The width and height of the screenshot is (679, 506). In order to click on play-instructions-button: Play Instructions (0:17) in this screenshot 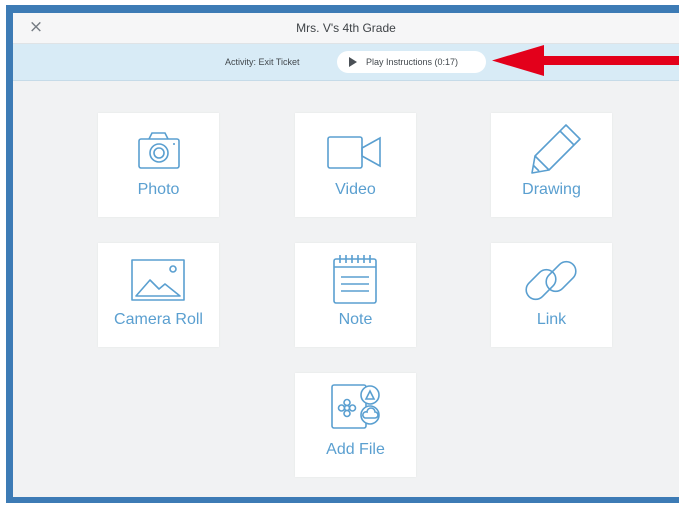, I will do `click(411, 62)`.